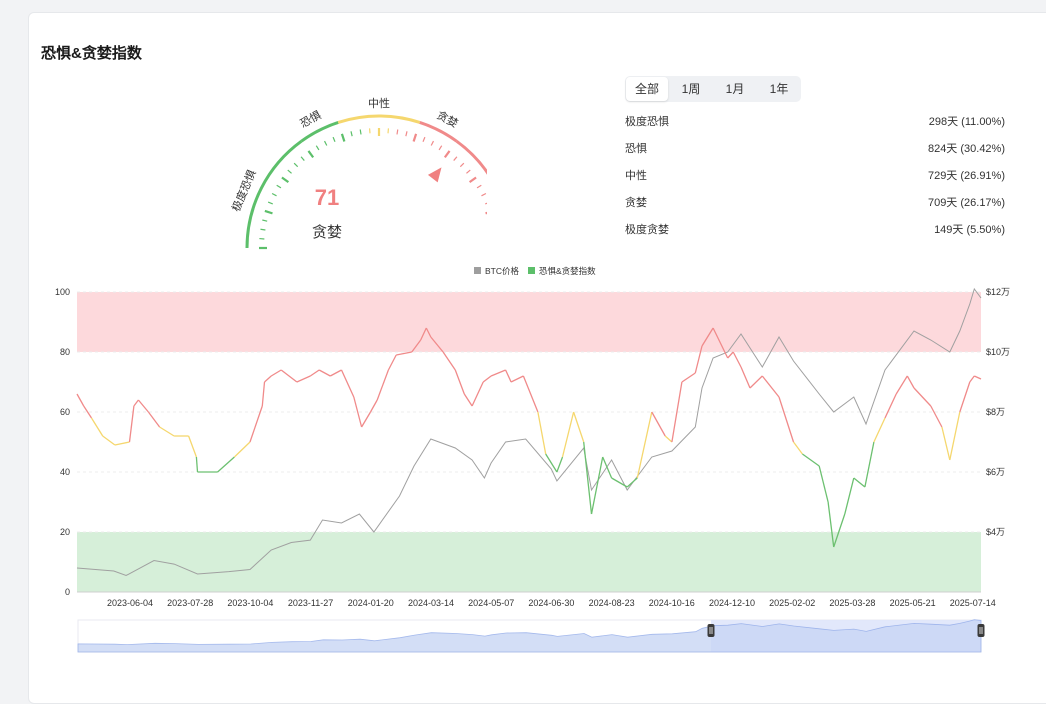 Image resolution: width=1046 pixels, height=704 pixels. What do you see at coordinates (913, 603) in the screenshot?
I see `x-tick-label: 2025-05-21` at bounding box center [913, 603].